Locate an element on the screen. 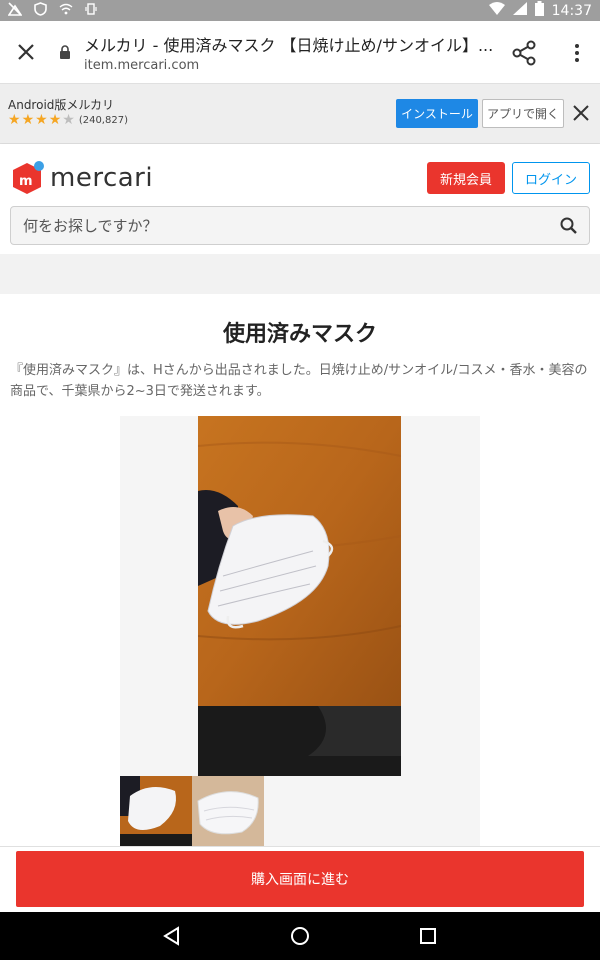 Image resolution: width=600 pixels, height=960 pixels. back-button is located at coordinates (172, 936).